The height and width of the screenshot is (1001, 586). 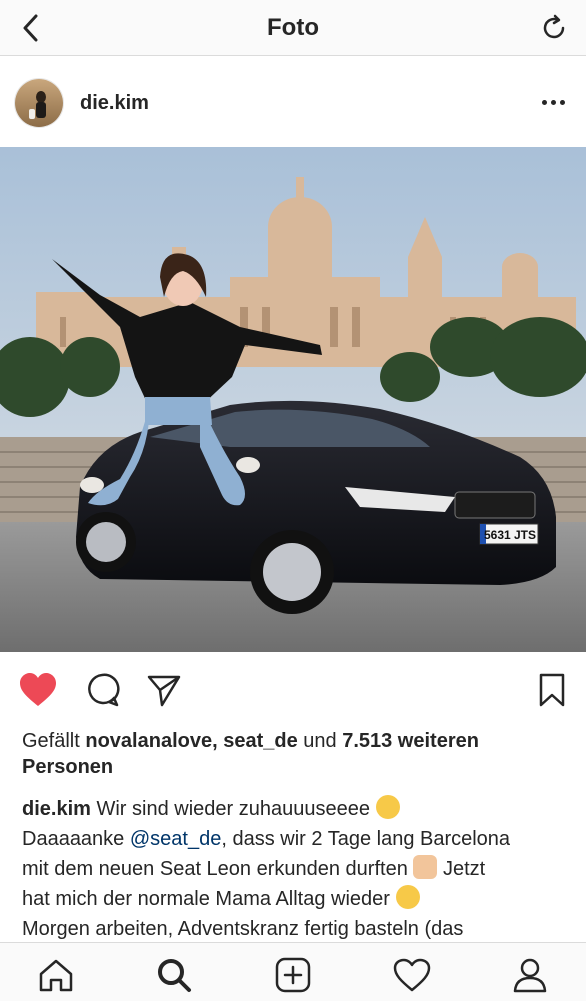 I want to click on liked-by-users: novalanalove, seat_de, so click(x=191, y=741).